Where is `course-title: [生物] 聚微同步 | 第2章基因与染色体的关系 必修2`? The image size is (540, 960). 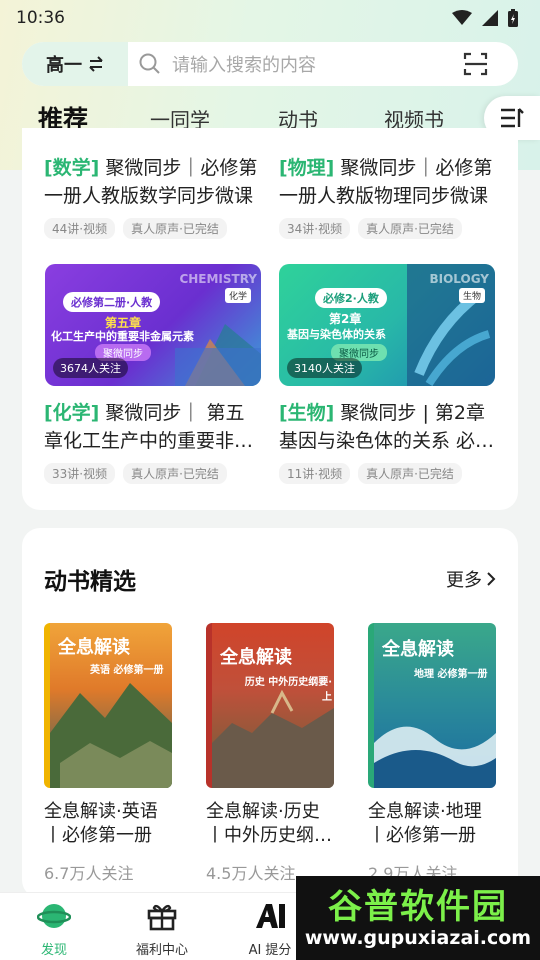 course-title: [生物] 聚微同步 | 第2章基因与染色体的关系 必修2 is located at coordinates (387, 427).